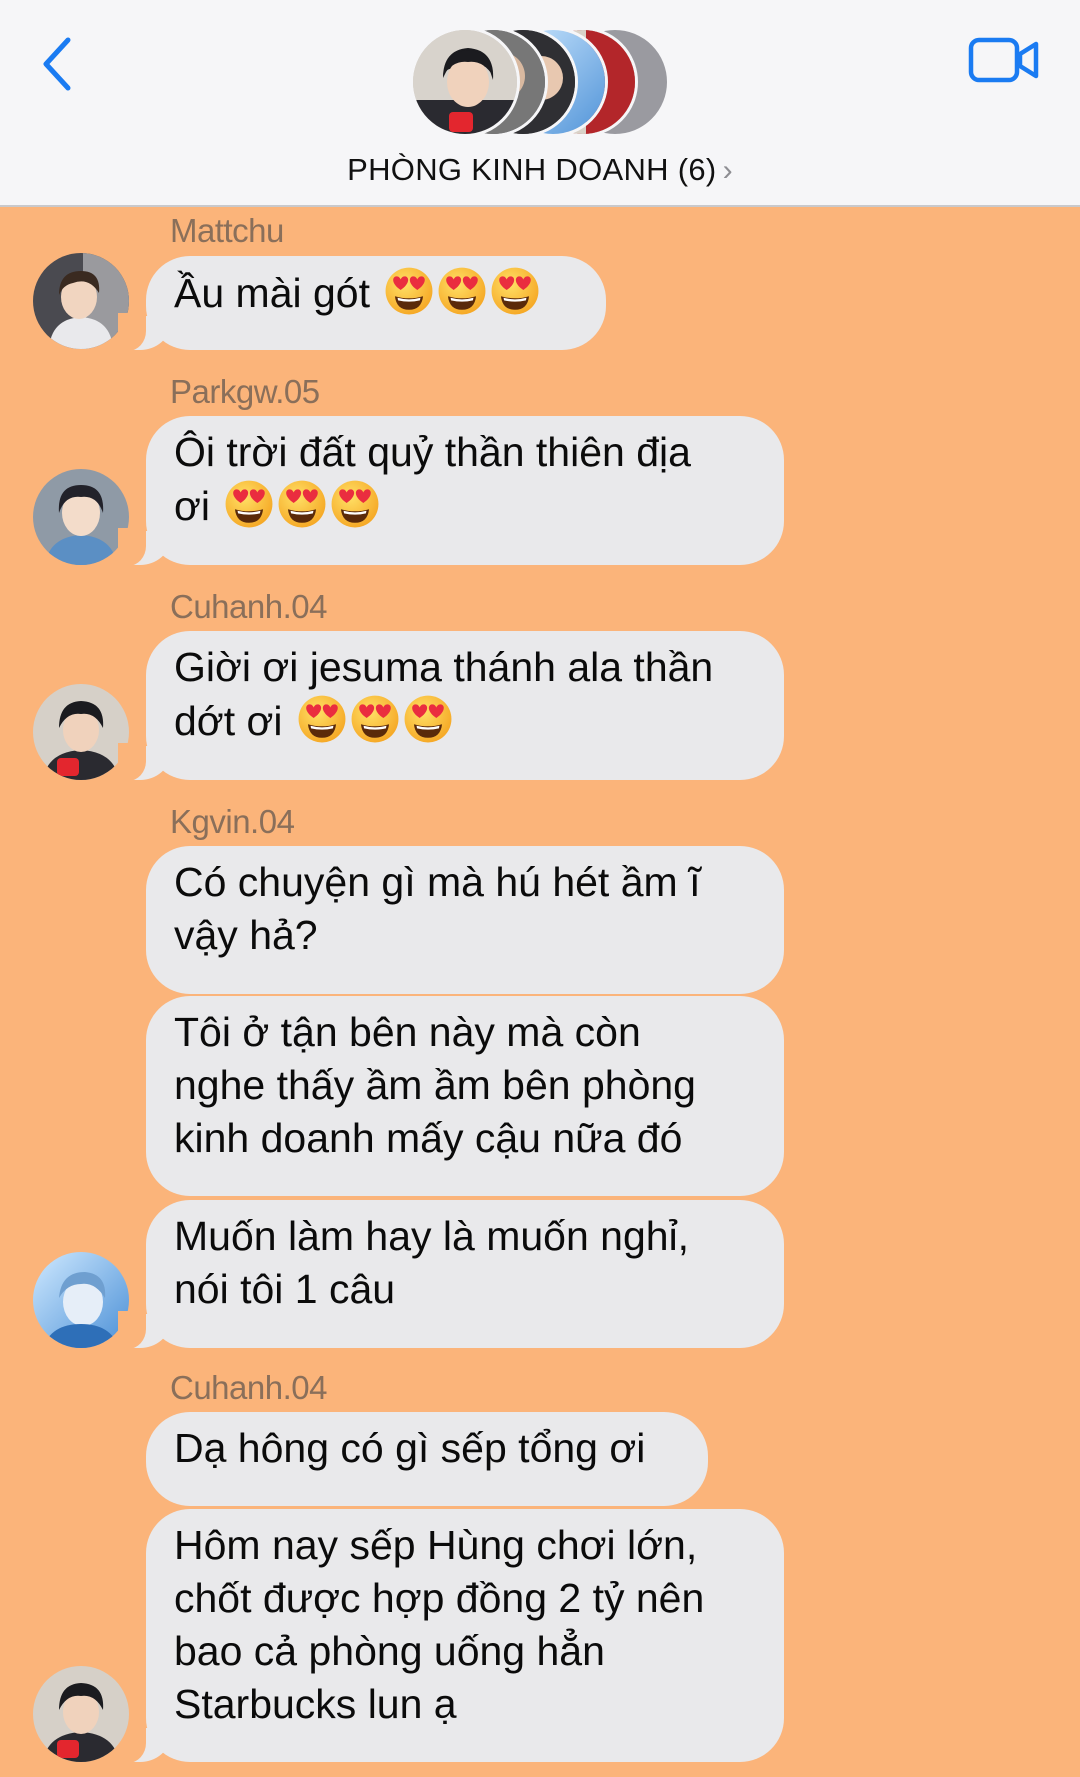 The width and height of the screenshot is (1080, 1777). I want to click on group-title: PHÒNG KINH DOANH (6) ›, so click(540, 170).